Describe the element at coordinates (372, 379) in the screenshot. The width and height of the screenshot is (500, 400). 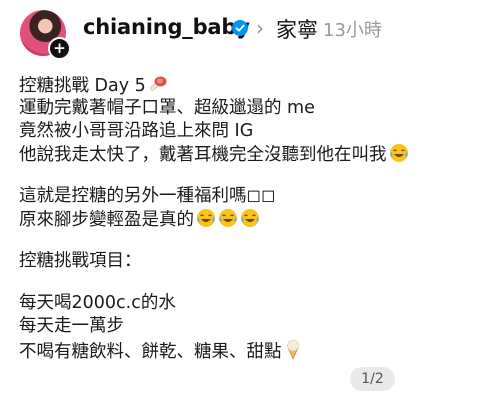
I see `carousel-page-indicator: 1/2` at that location.